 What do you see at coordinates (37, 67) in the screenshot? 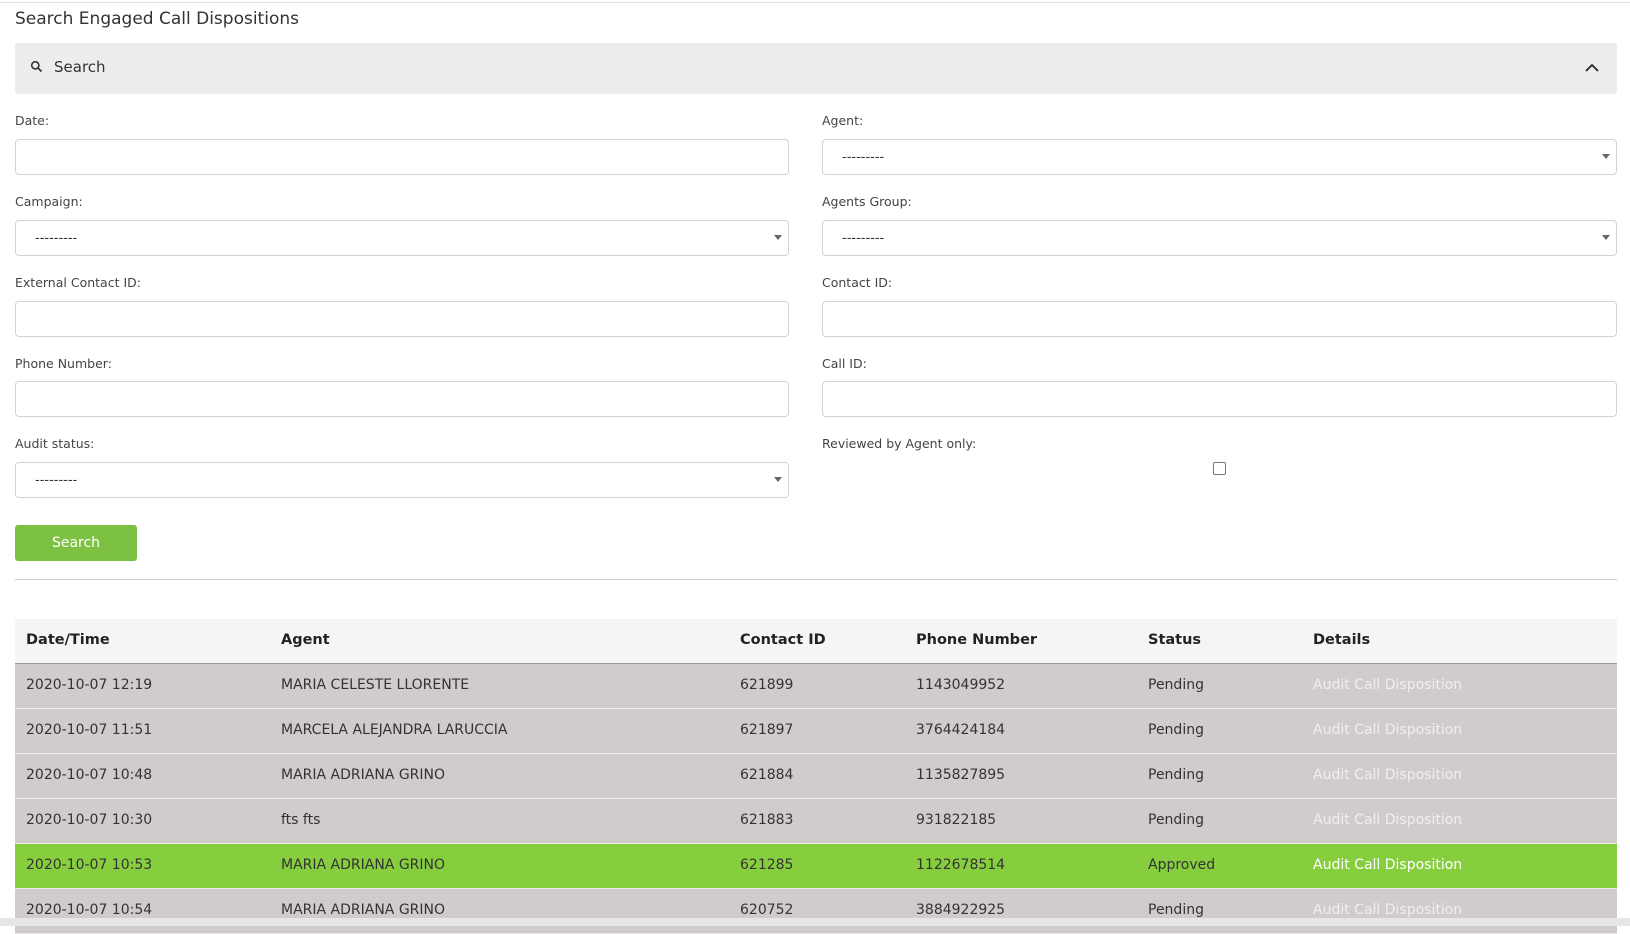
I see `search-icon` at bounding box center [37, 67].